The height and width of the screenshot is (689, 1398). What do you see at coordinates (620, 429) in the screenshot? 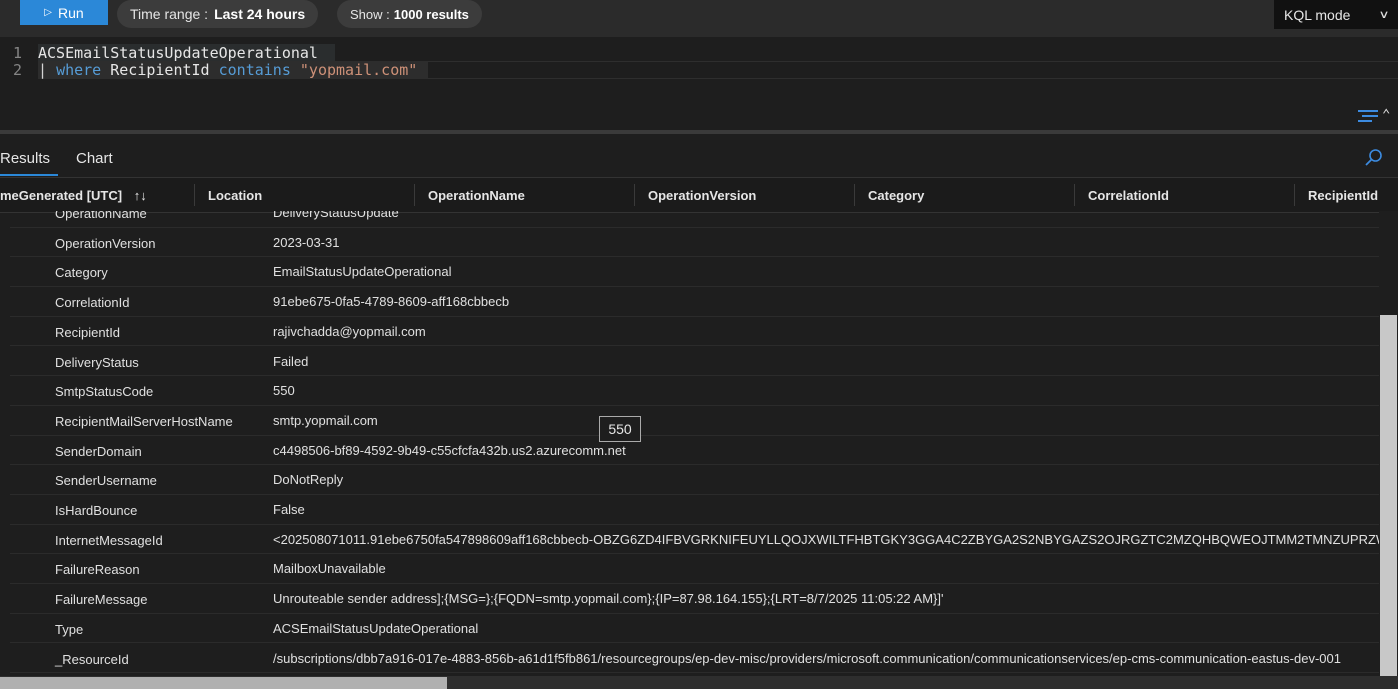
I see `cell-tooltip: 550` at bounding box center [620, 429].